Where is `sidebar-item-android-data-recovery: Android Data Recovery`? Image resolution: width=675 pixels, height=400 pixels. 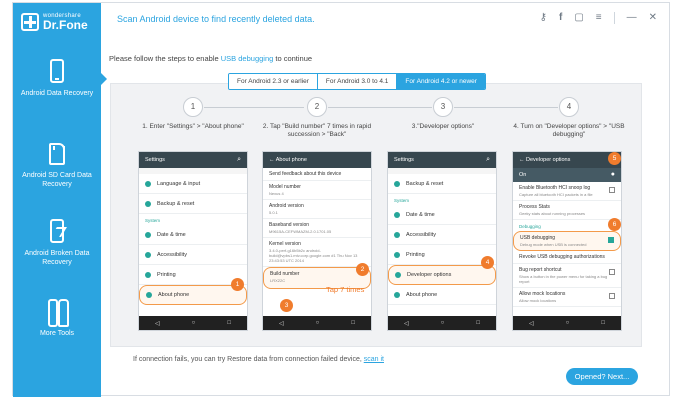
sidebar-item-android-data-recovery: Android Data Recovery is located at coordinates (60, 78).